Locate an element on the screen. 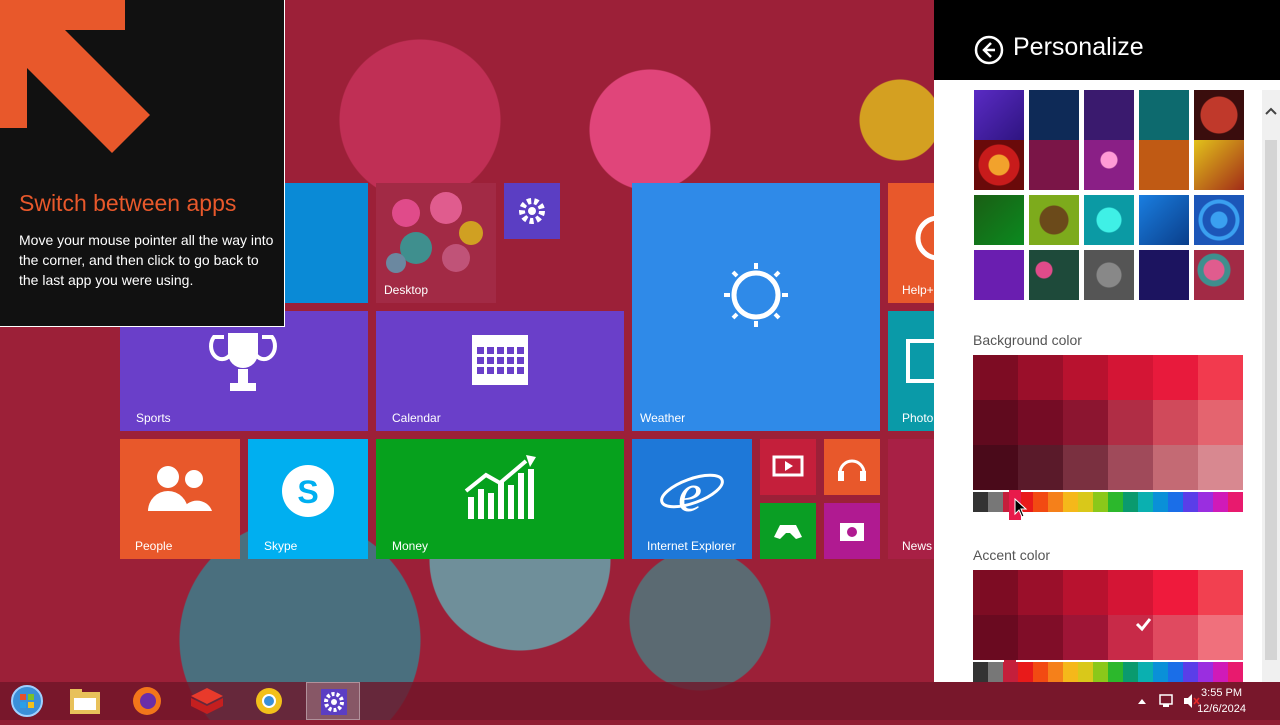 Image resolution: width=1280 pixels, height=725 pixels. tile-settings-small is located at coordinates (532, 211).